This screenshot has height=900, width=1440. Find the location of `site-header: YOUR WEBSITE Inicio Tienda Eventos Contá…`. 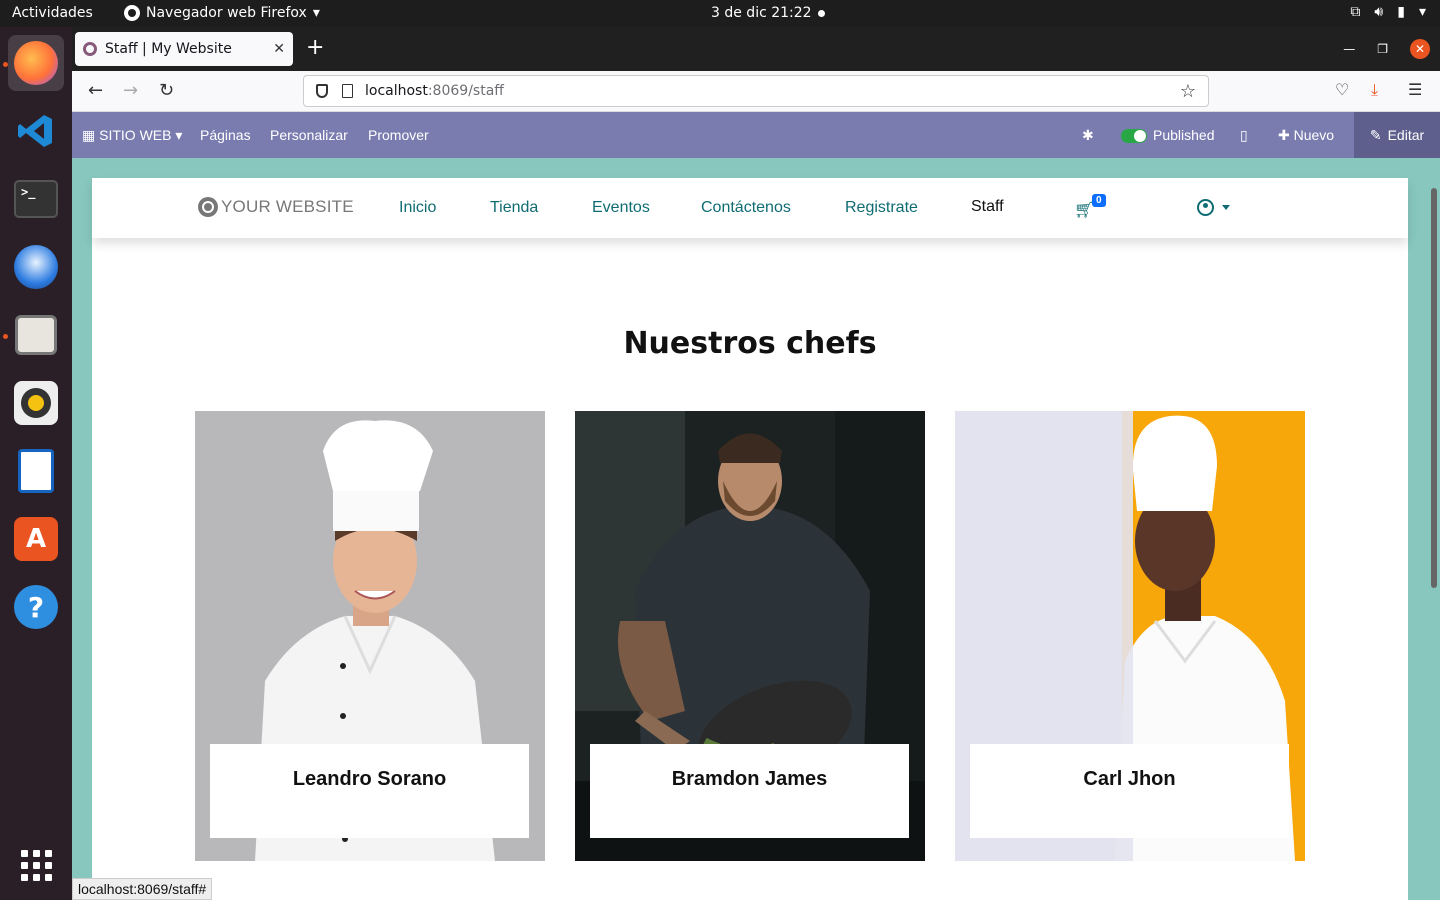

site-header: YOUR WEBSITE Inicio Tienda Eventos Contá… is located at coordinates (750, 208).